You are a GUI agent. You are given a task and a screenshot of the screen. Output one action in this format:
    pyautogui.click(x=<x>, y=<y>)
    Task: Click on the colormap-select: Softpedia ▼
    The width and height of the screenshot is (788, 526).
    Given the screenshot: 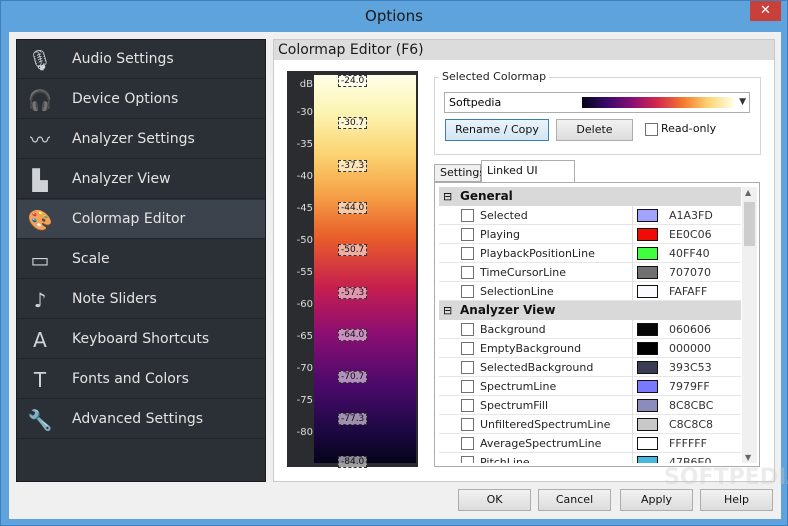 What is the action you would take?
    pyautogui.click(x=597, y=102)
    